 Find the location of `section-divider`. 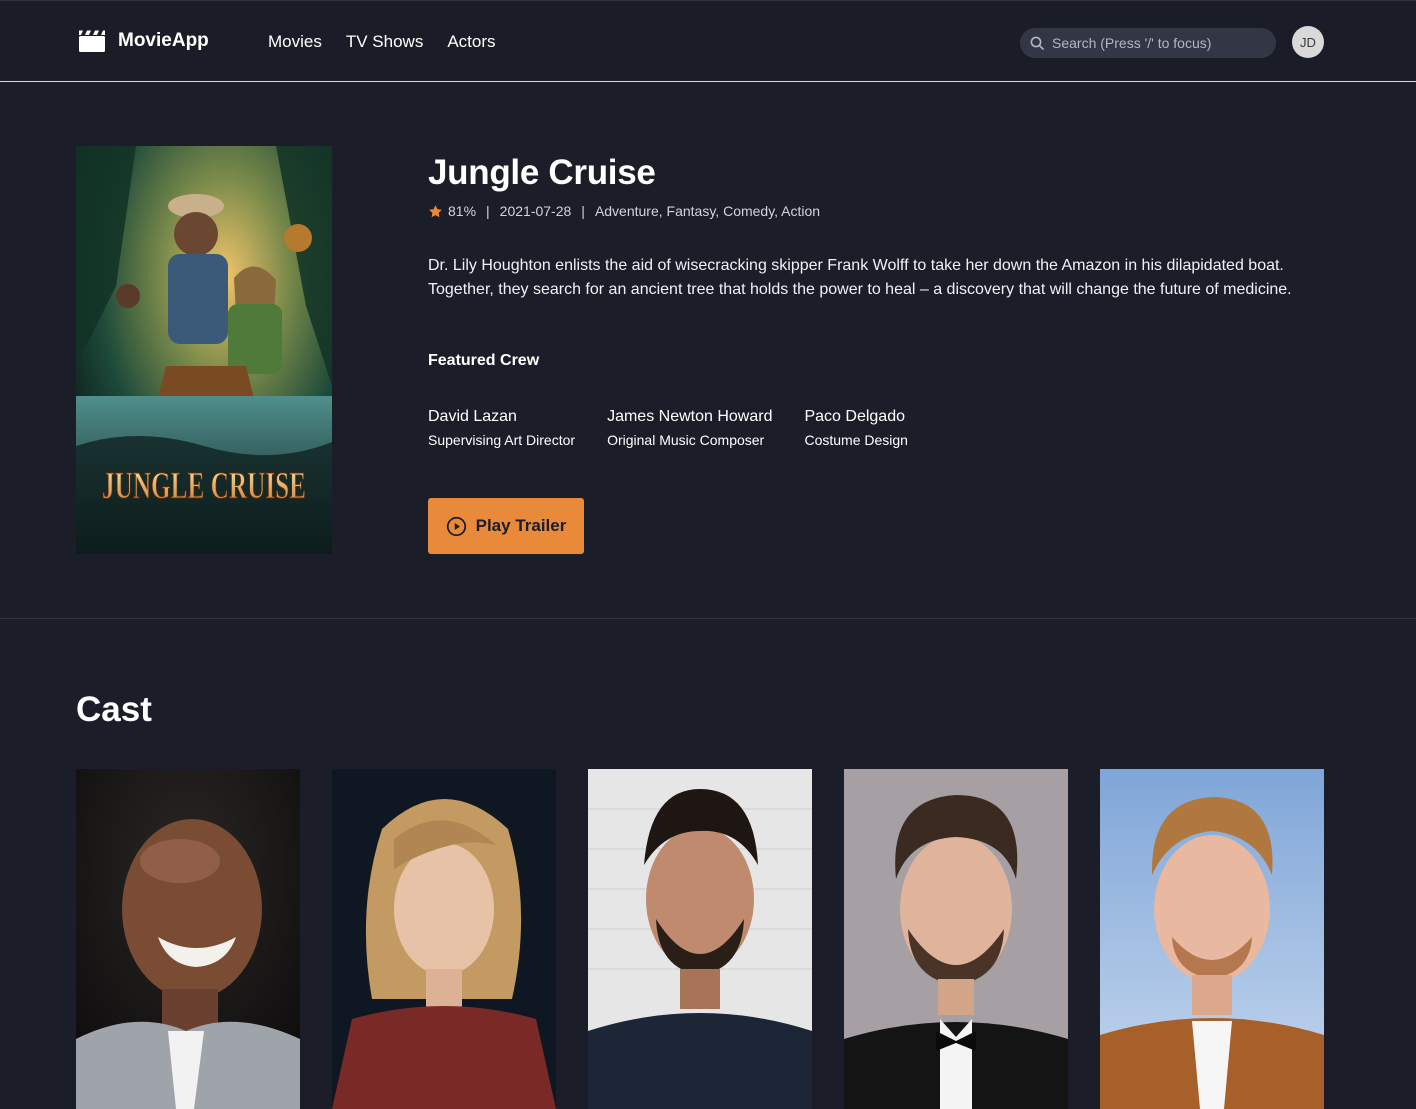

section-divider is located at coordinates (708, 618).